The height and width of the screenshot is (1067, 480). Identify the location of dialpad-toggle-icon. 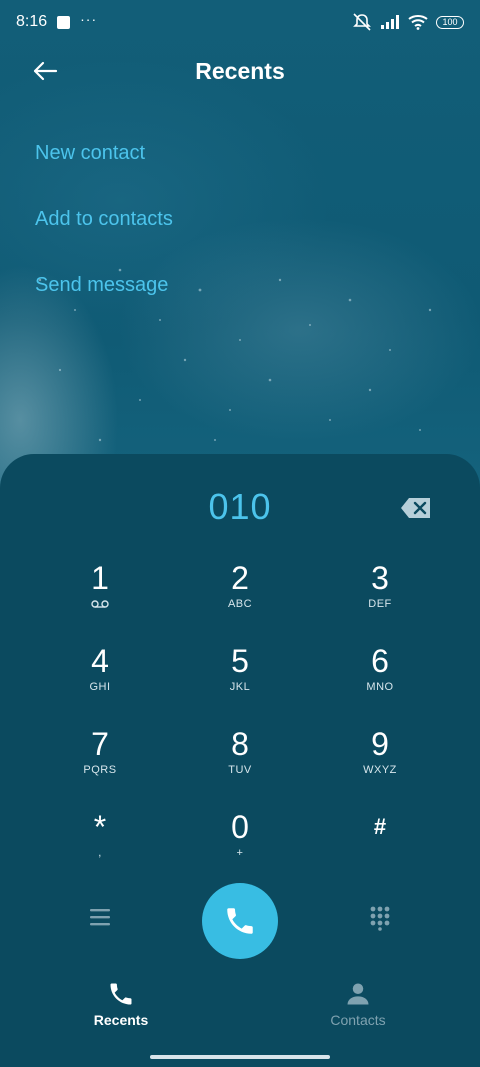
(380, 918).